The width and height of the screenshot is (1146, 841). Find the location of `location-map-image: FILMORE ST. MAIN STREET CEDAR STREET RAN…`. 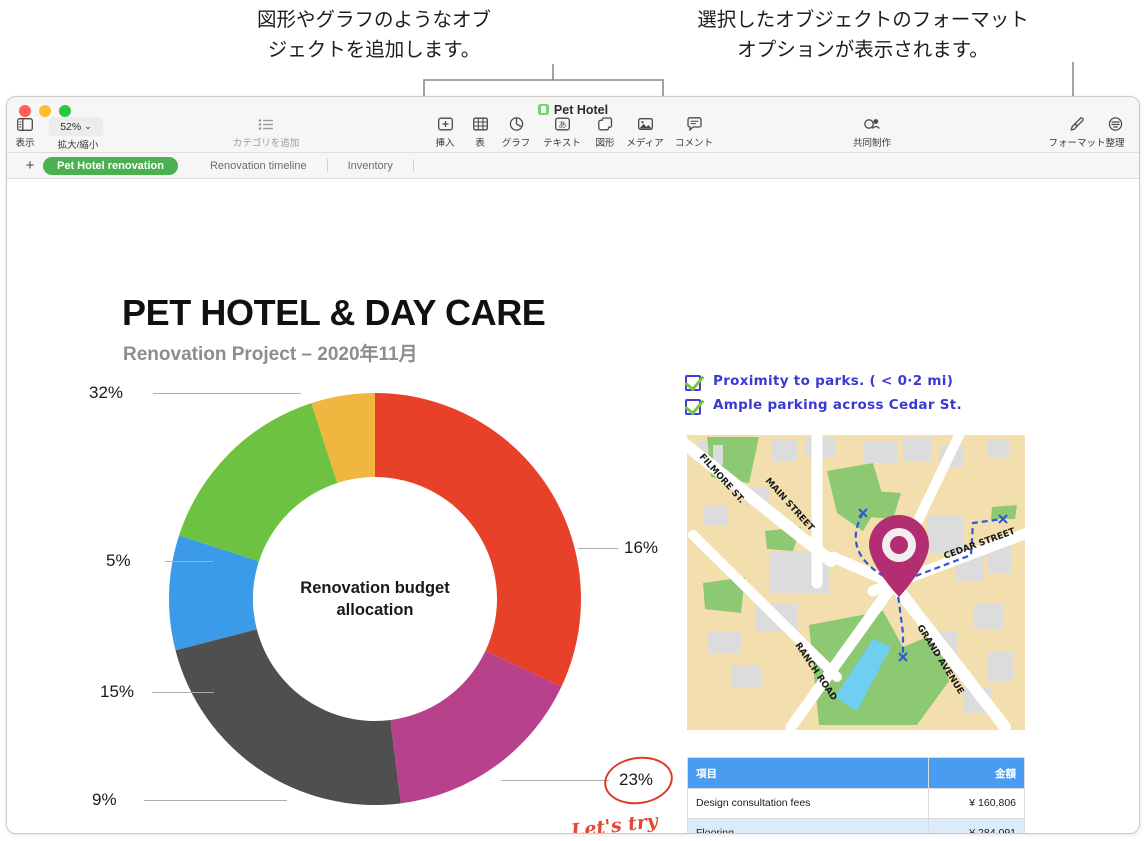

location-map-image: FILMORE ST. MAIN STREET CEDAR STREET RAN… is located at coordinates (856, 582).